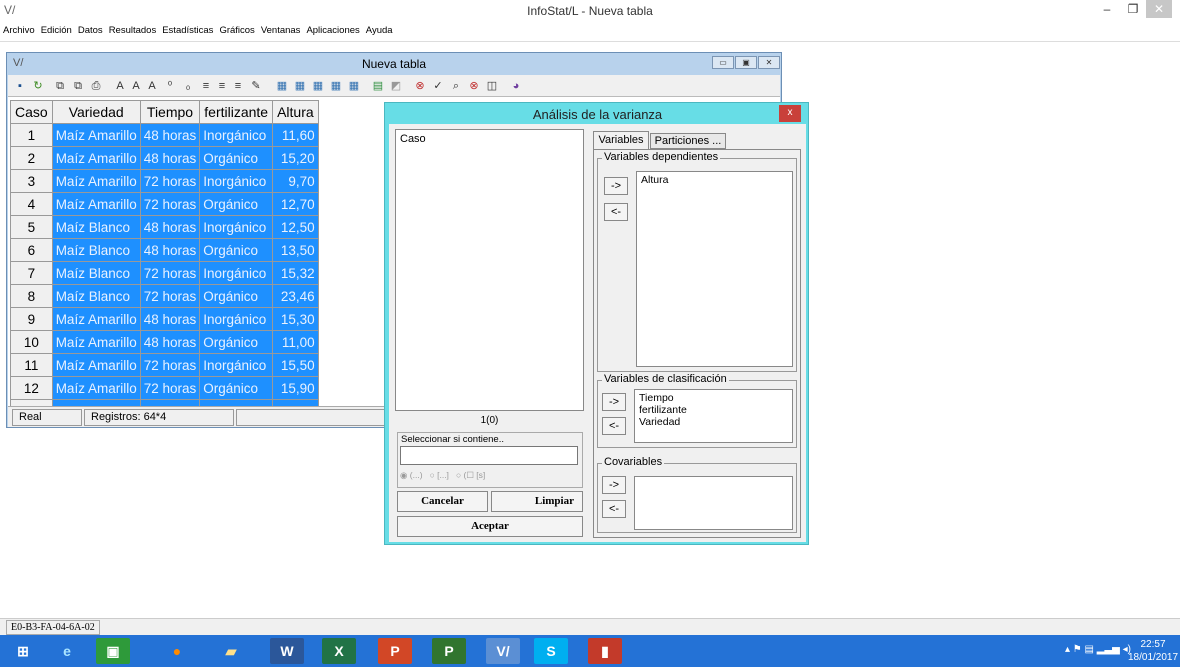 The image size is (1180, 667). Describe the element at coordinates (295, 112) in the screenshot. I see `column-header: Altura` at that location.